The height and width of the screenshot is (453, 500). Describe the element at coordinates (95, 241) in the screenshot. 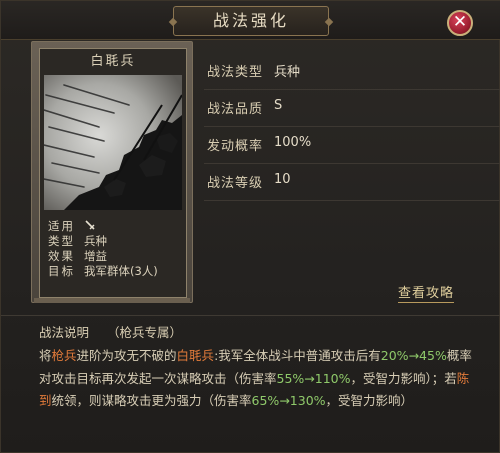

I see `meta-value: 兵种` at that location.